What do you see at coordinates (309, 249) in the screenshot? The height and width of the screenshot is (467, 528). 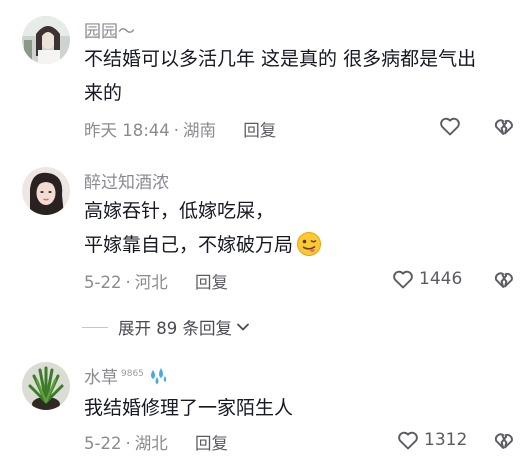 I see `tongue-emoji-icon` at bounding box center [309, 249].